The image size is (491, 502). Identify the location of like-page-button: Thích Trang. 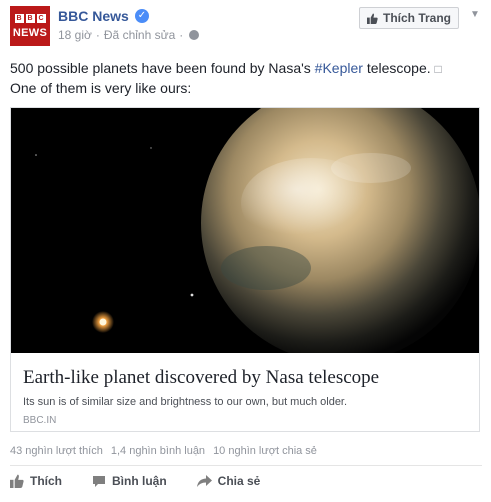
(409, 18).